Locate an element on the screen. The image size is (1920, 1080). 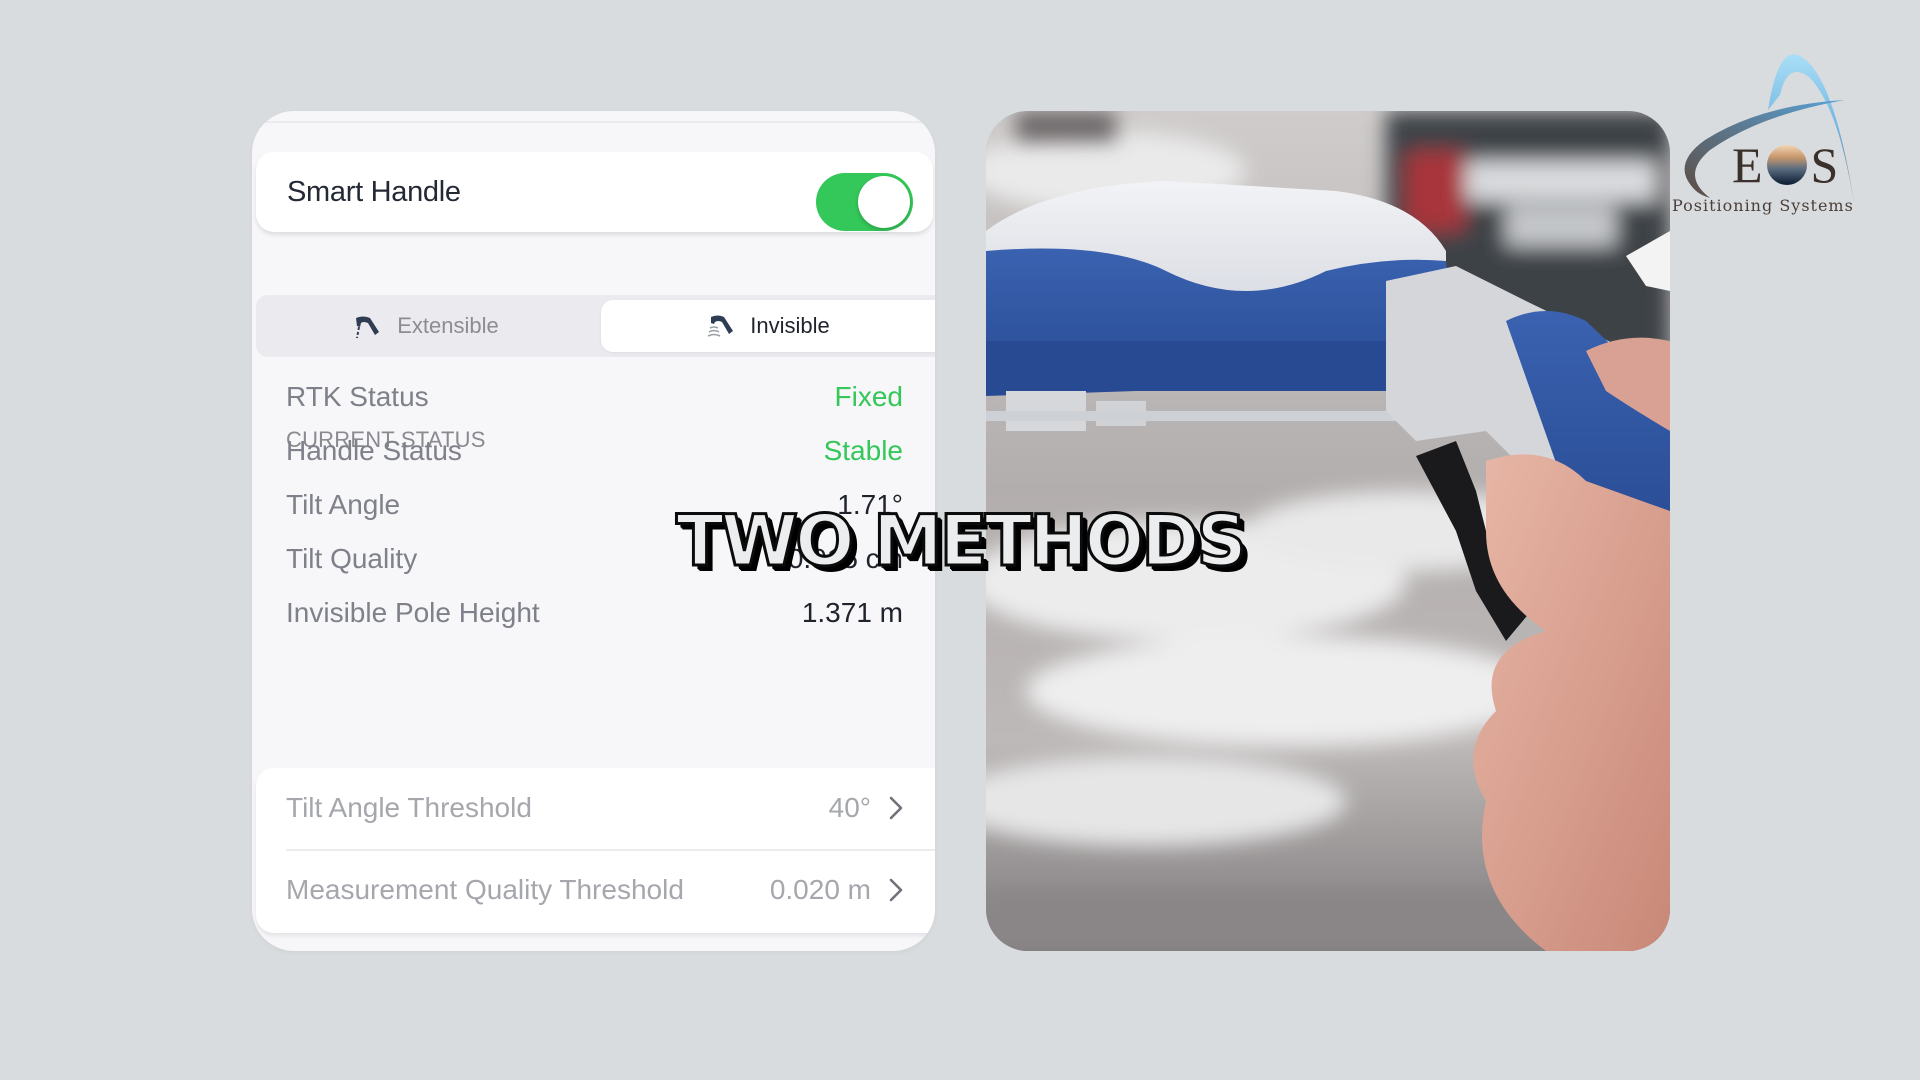
status-value: 1.71° is located at coordinates (870, 504).